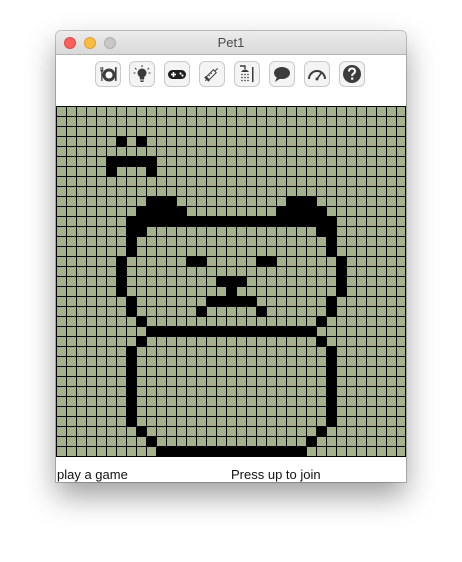 The width and height of the screenshot is (462, 562). I want to click on lightbulb-icon, so click(142, 73).